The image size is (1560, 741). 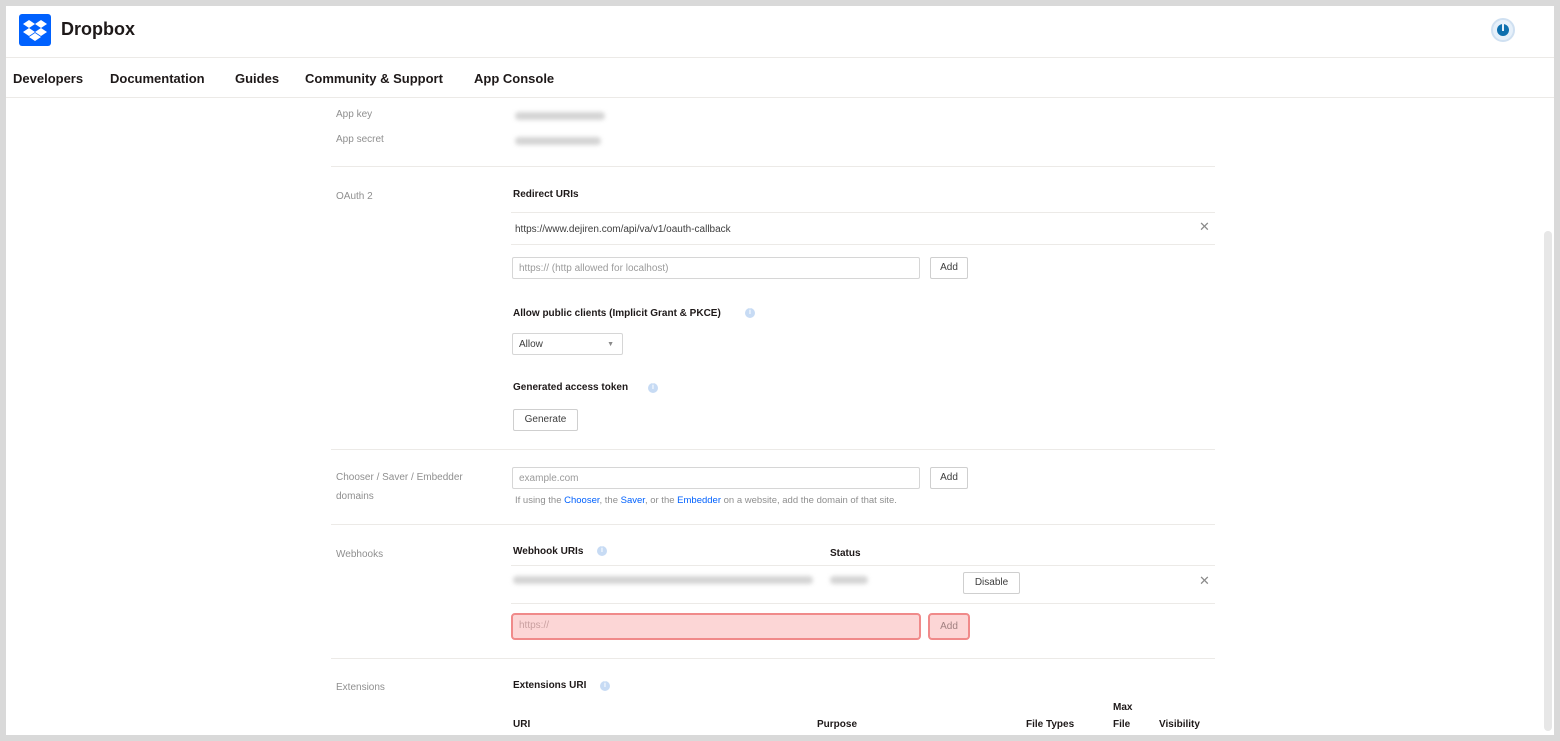 I want to click on help-text-separator: , or the, so click(x=661, y=500).